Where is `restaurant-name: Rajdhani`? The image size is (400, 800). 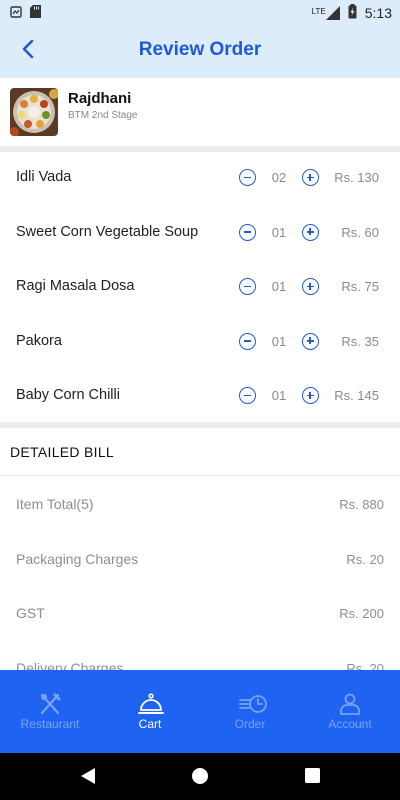 restaurant-name: Rajdhani is located at coordinates (100, 98).